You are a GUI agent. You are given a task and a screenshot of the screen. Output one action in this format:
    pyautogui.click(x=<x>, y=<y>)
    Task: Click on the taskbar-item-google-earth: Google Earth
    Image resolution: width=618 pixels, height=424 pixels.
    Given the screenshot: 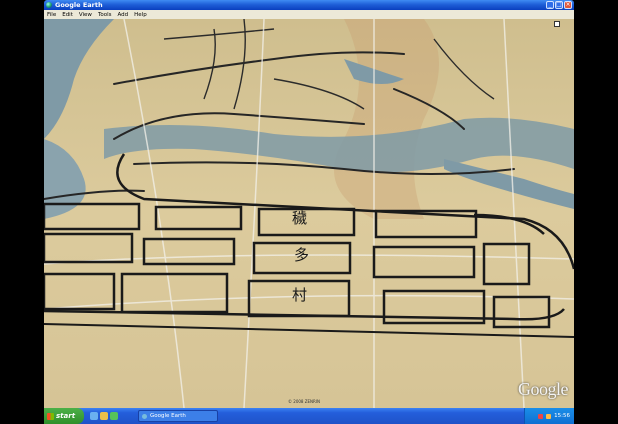 What is the action you would take?
    pyautogui.click(x=178, y=416)
    